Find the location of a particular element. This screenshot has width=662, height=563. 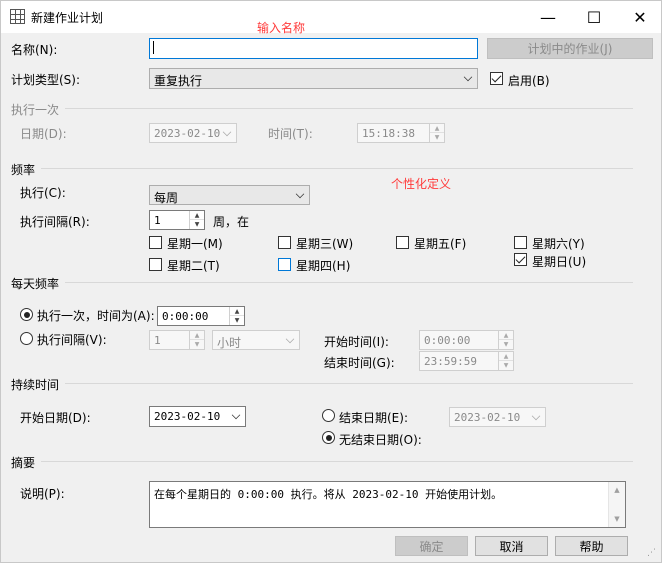

start-time-spinner: ▲ ▼ is located at coordinates (505, 340).